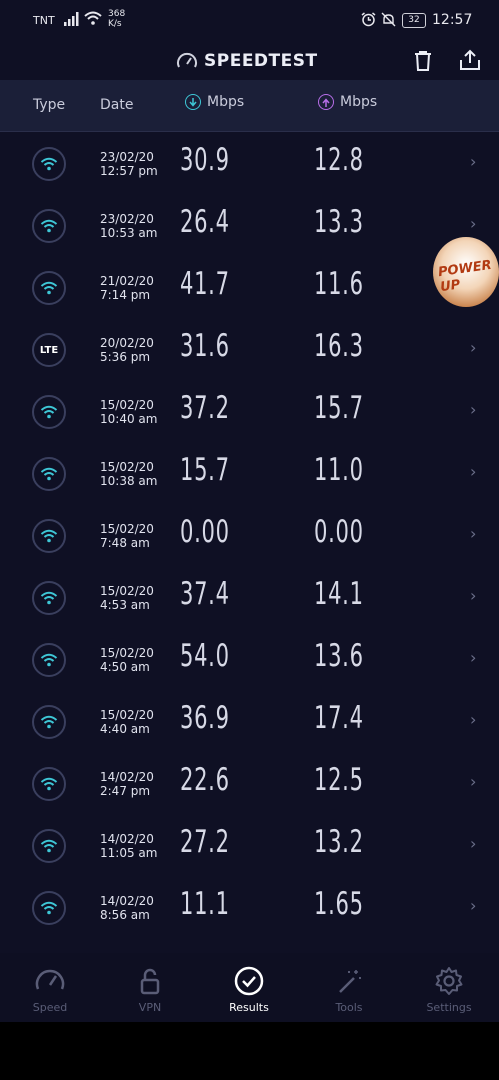 The height and width of the screenshot is (1080, 499). What do you see at coordinates (452, 20) in the screenshot?
I see `status-clock: 12:57` at bounding box center [452, 20].